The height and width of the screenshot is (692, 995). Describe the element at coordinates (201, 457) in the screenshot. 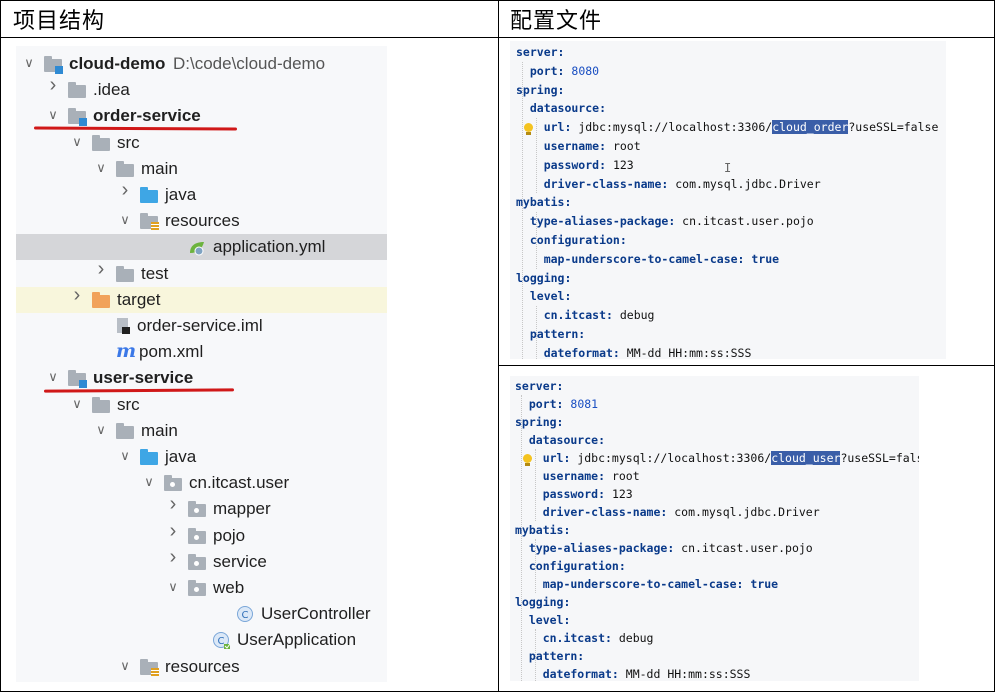

I see `tree-item-java: ∨ java` at that location.